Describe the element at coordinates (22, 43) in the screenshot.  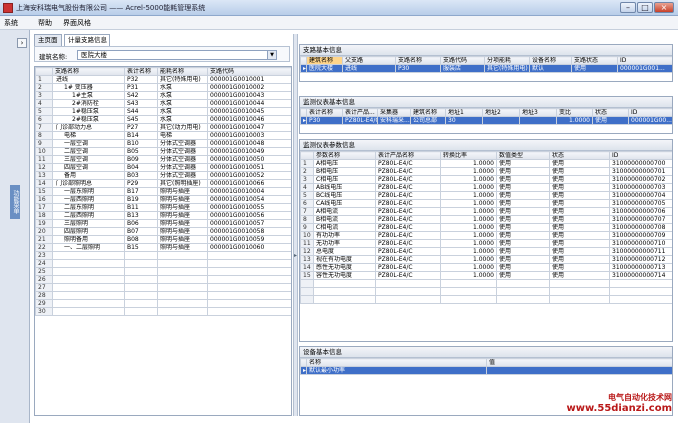
I see `expand-nav-button: ›` at that location.